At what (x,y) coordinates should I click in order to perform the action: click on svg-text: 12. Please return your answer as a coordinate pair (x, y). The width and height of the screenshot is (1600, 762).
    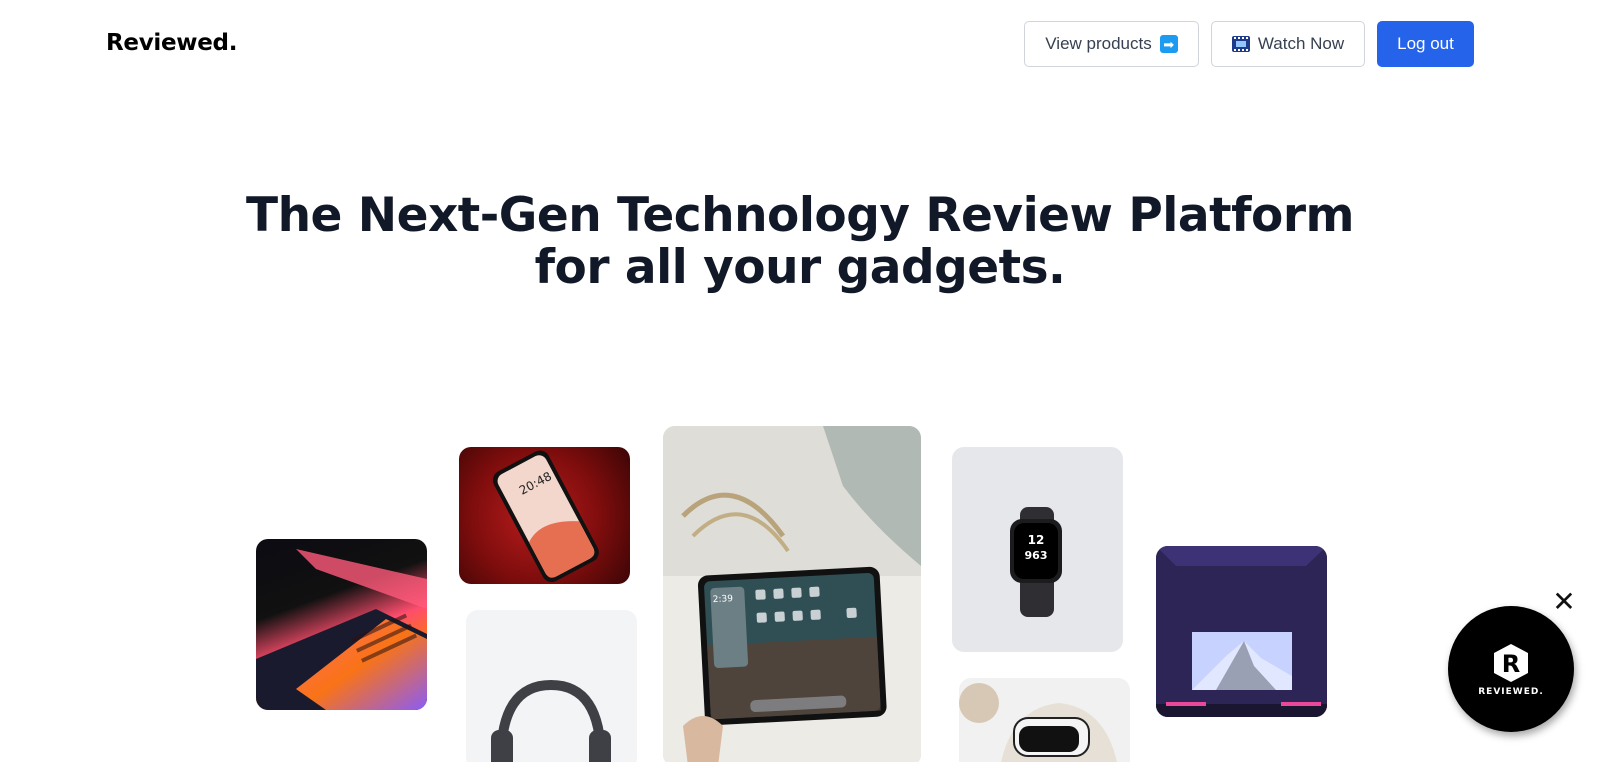
    Looking at the image, I should click on (1036, 540).